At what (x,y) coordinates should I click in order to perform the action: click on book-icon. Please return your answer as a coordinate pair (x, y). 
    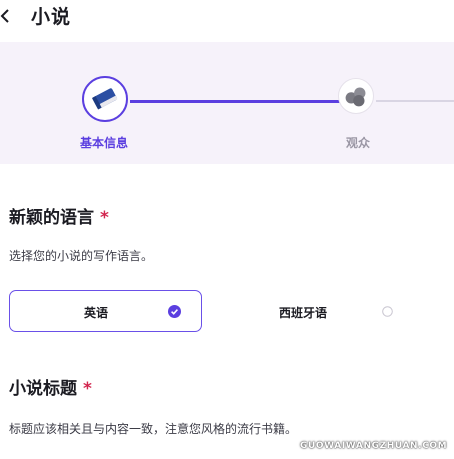
    Looking at the image, I should click on (105, 99).